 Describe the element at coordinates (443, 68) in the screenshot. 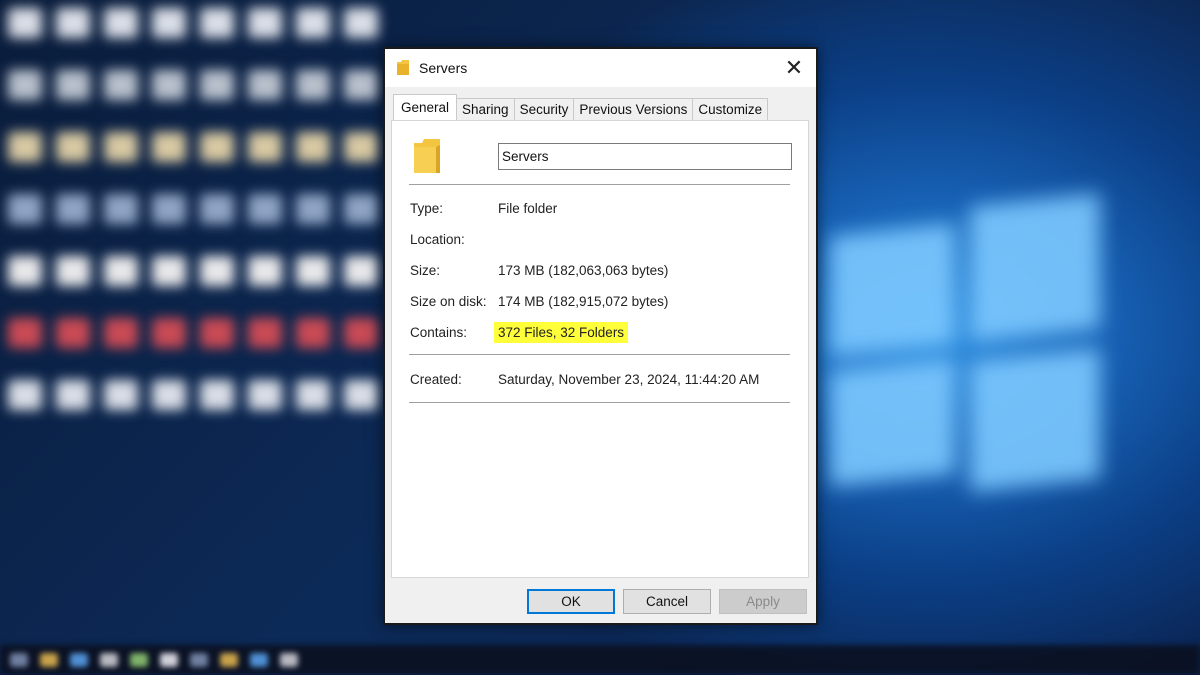

I see `dialog-title: Servers` at that location.